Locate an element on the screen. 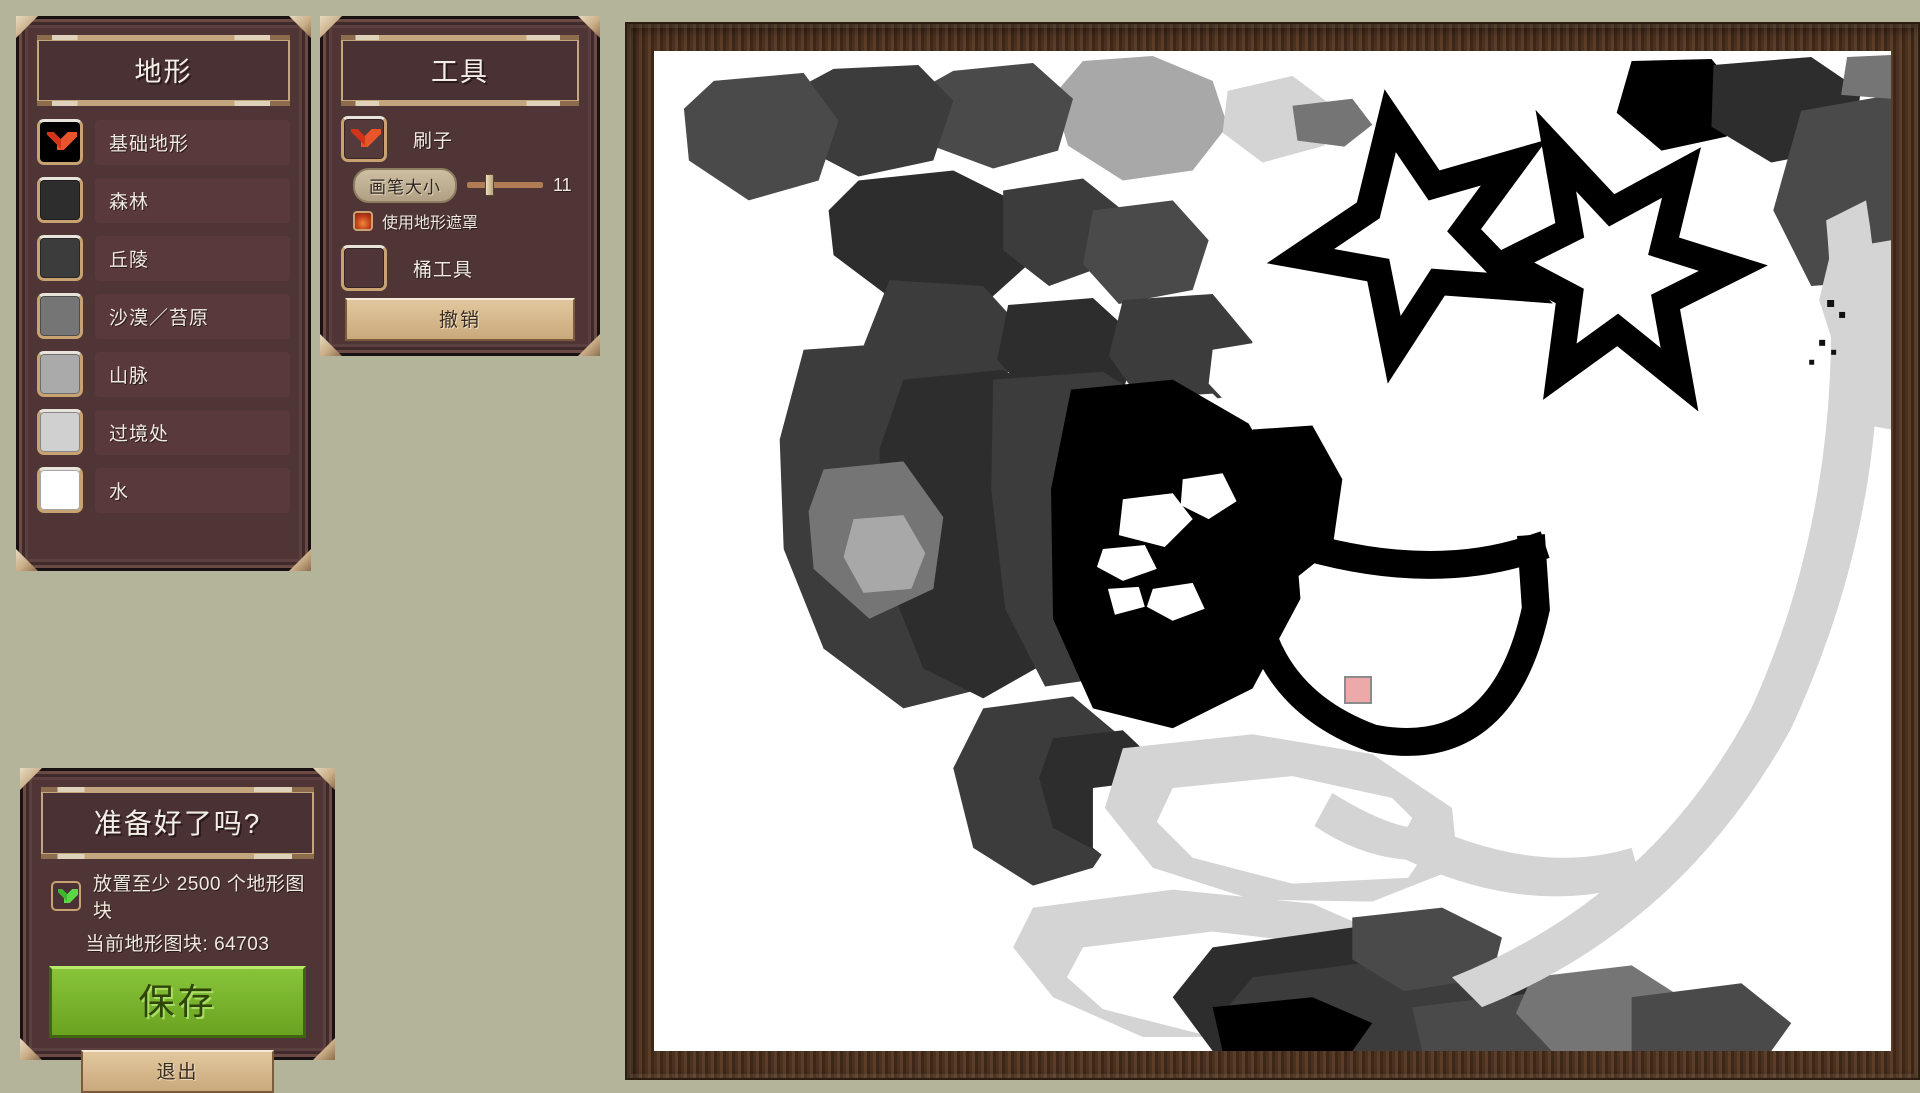  terrain-item-forest: 森林 is located at coordinates (163, 200).